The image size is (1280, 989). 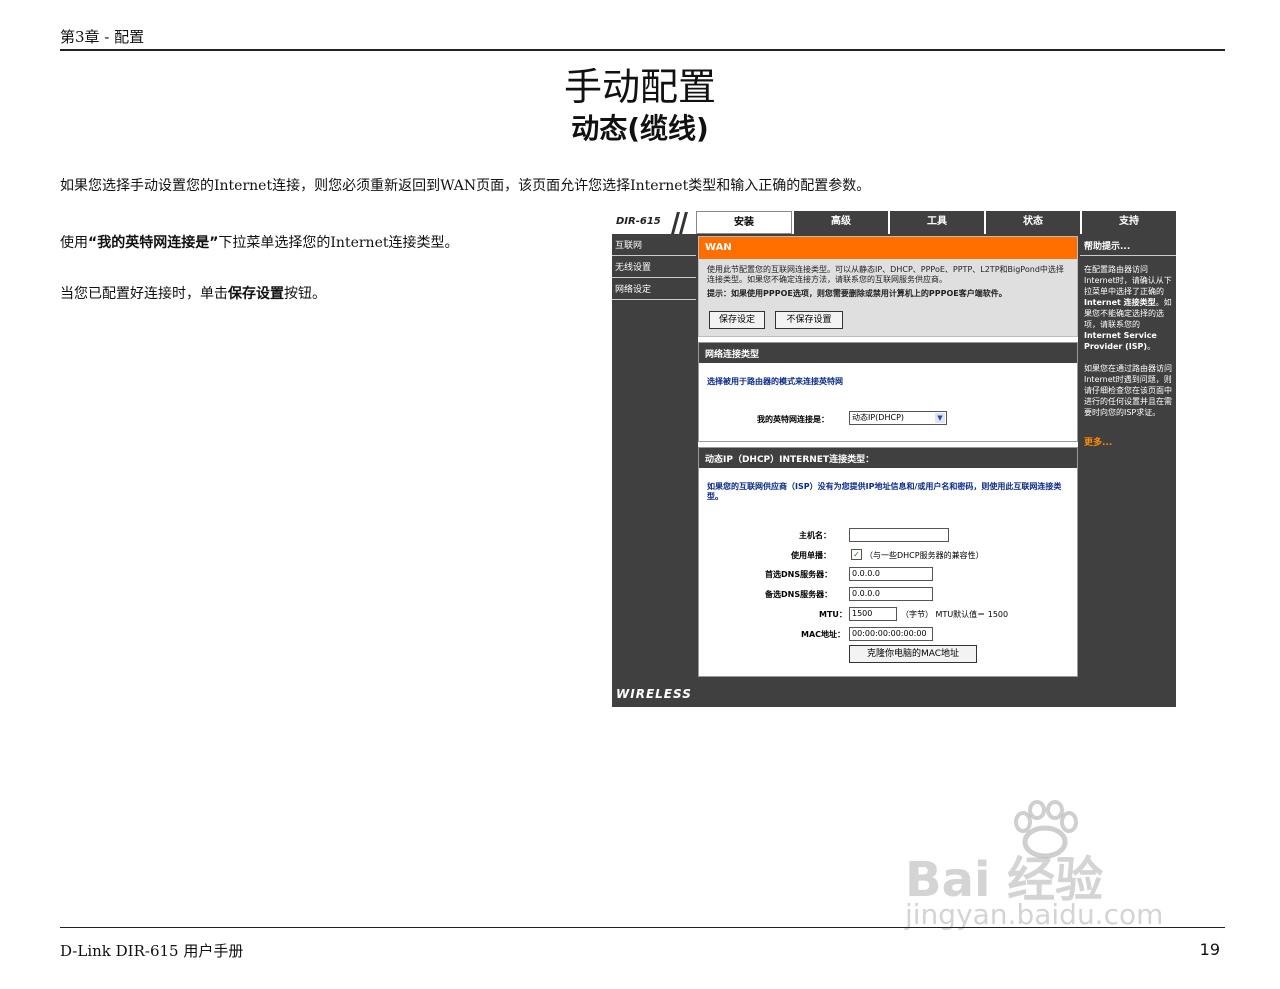 I want to click on secondary-dns-input: 0.0.0.0, so click(x=891, y=594).